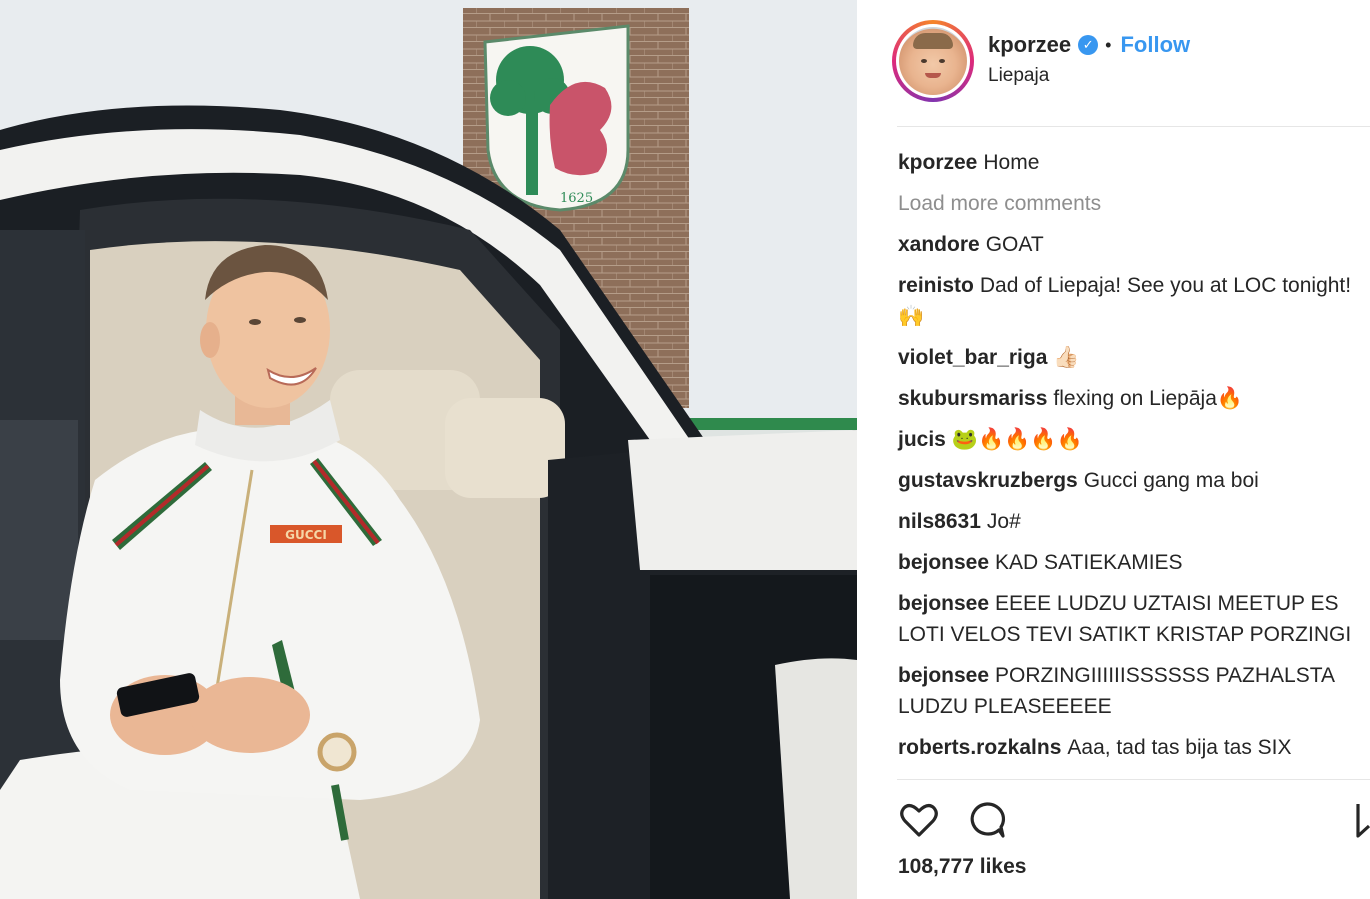 The image size is (1370, 899). I want to click on comment-username: xandore, so click(939, 244).